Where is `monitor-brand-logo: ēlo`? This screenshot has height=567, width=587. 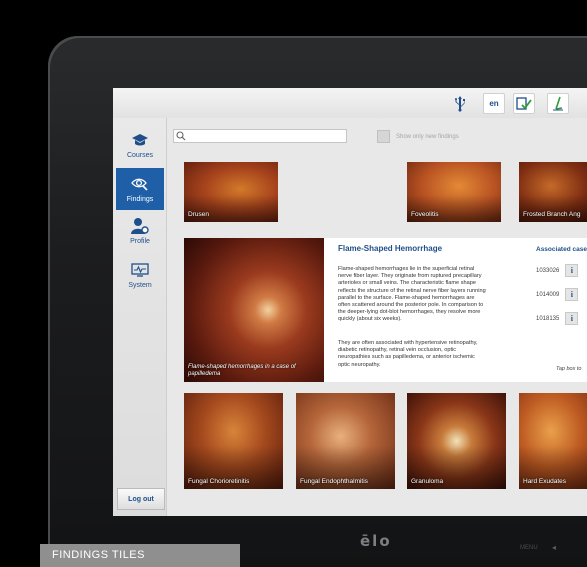
monitor-brand-logo: ēlo is located at coordinates (376, 541).